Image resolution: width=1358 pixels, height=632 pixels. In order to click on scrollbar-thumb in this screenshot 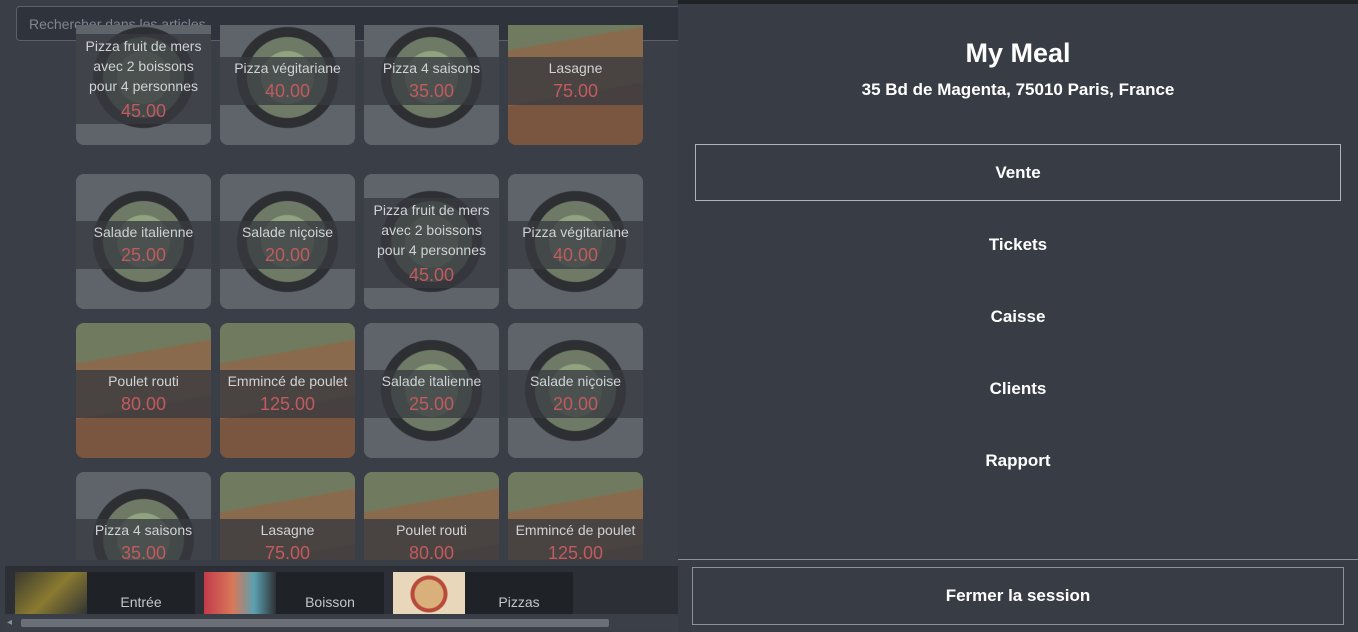, I will do `click(315, 623)`.